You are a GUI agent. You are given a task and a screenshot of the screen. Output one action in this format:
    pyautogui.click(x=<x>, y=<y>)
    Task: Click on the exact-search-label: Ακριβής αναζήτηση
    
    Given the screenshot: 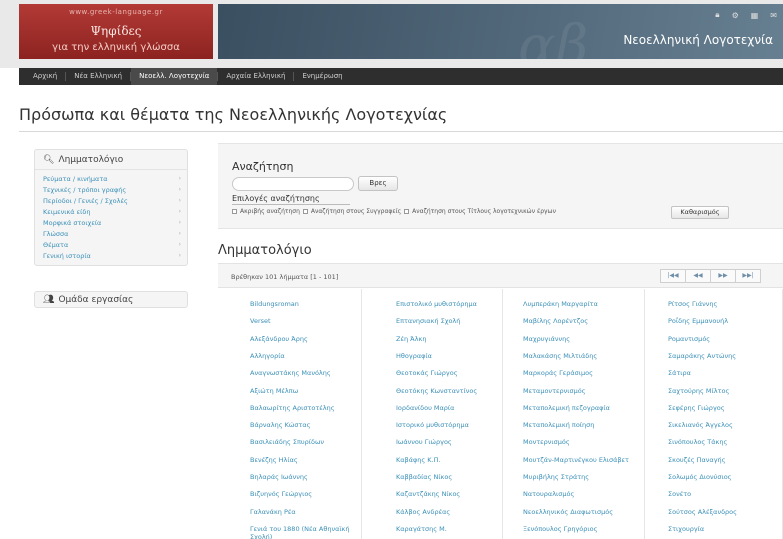 What is the action you would take?
    pyautogui.click(x=270, y=211)
    